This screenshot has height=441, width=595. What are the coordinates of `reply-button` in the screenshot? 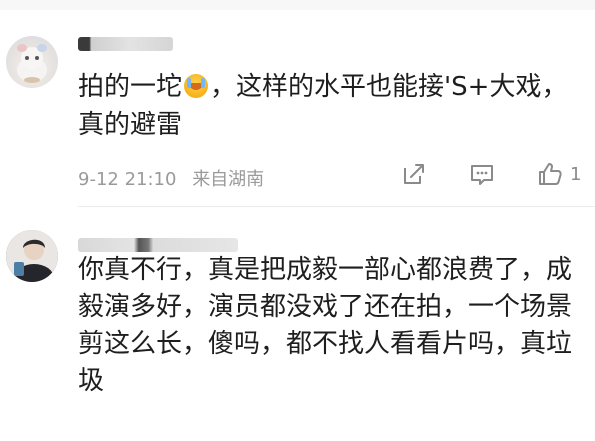 It's located at (482, 174).